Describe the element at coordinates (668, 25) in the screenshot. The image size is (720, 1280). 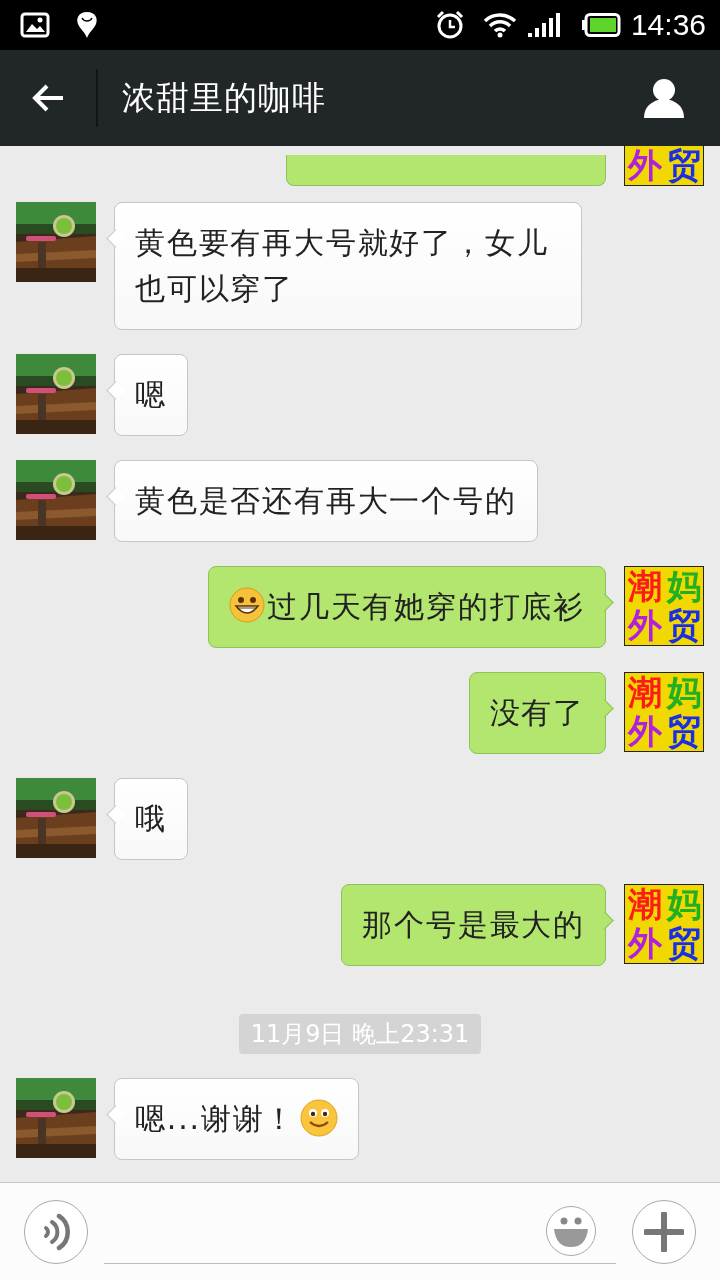
I see `clock-time: 14:36` at that location.